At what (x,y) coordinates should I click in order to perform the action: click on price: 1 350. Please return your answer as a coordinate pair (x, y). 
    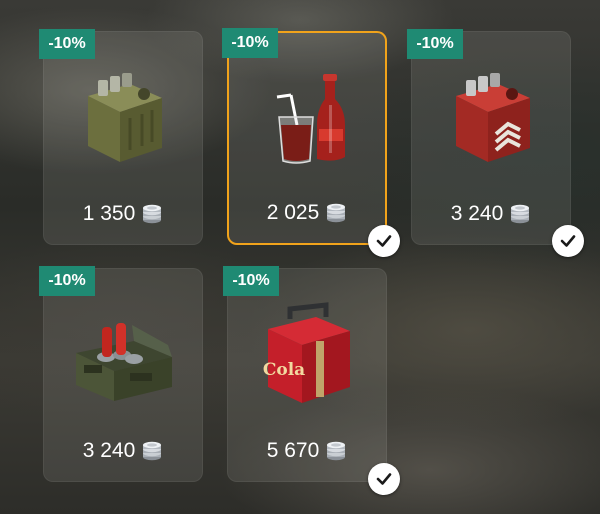
    Looking at the image, I should click on (123, 214).